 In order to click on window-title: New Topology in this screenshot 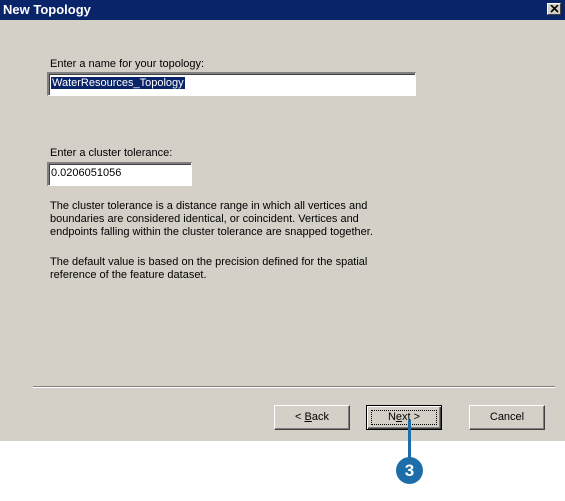, I will do `click(47, 9)`.